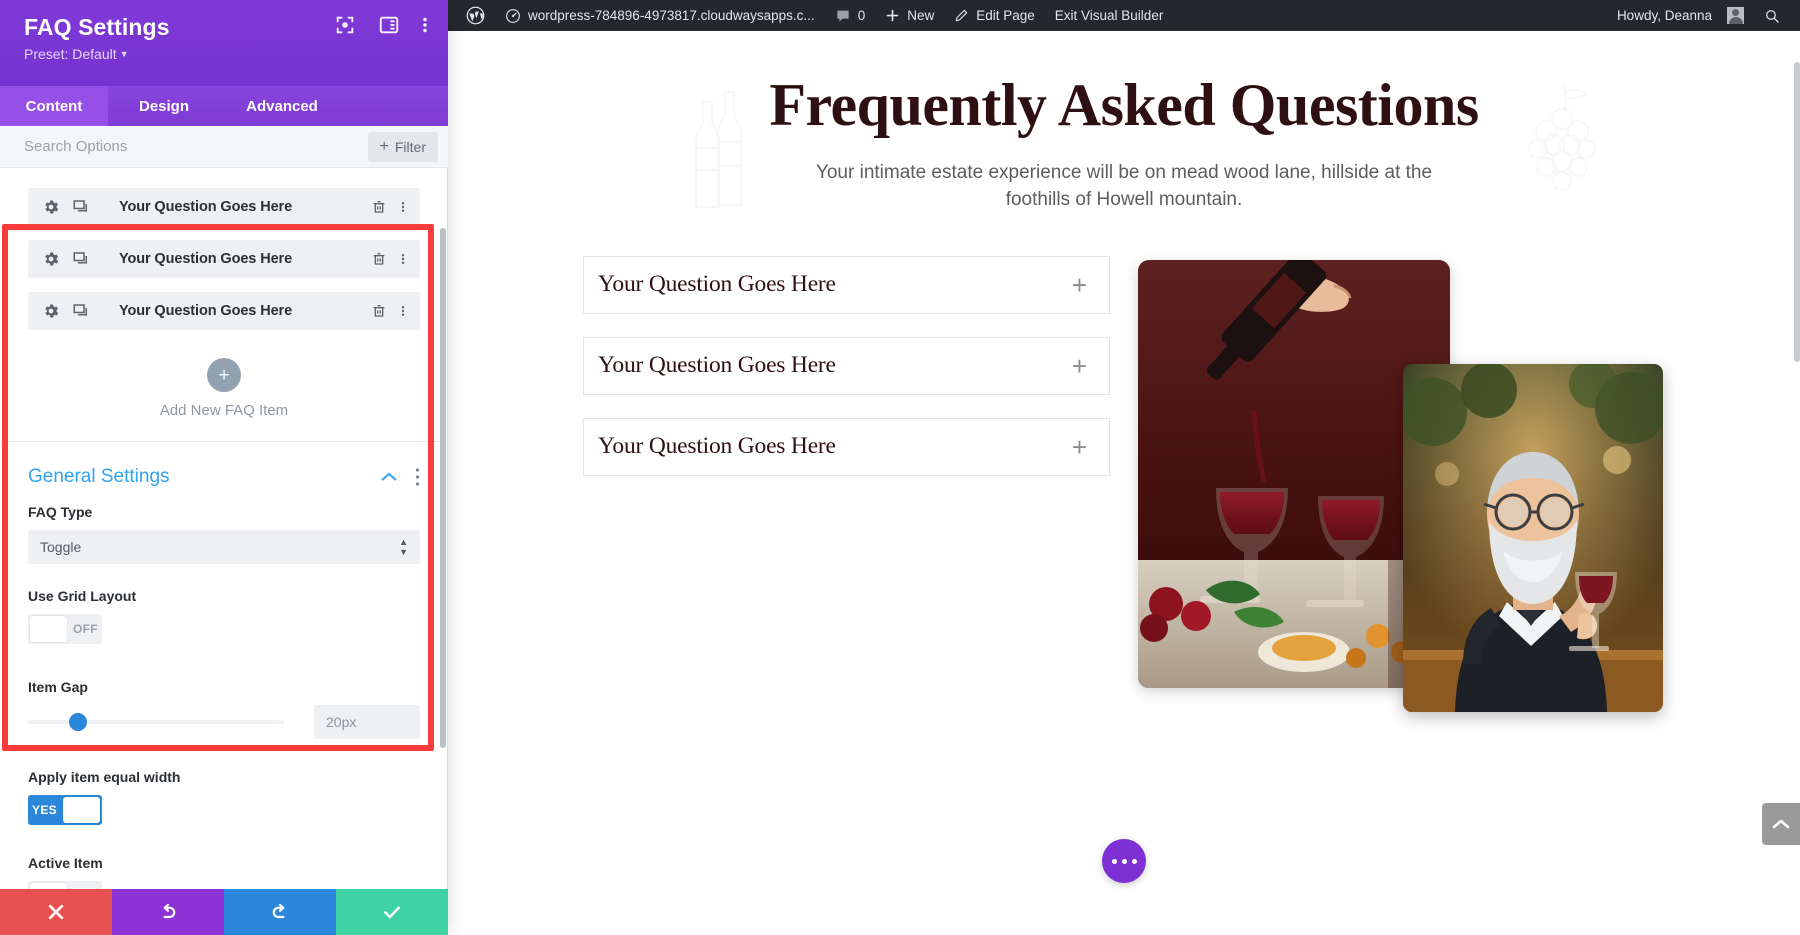 This screenshot has height=935, width=1800. What do you see at coordinates (389, 25) in the screenshot?
I see `layout-columns-icon` at bounding box center [389, 25].